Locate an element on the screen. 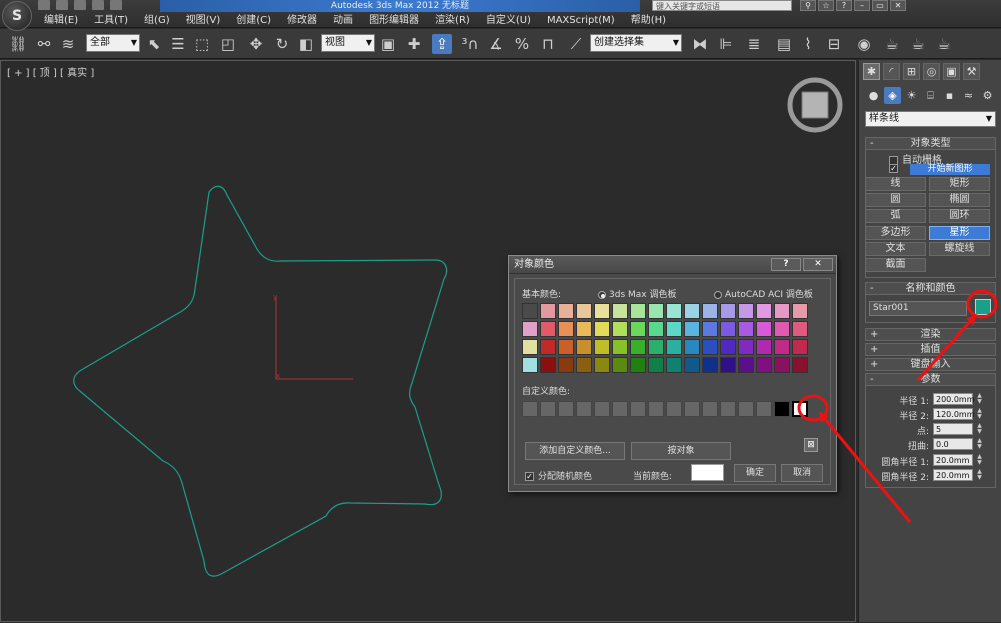 The height and width of the screenshot is (623, 1001). object-color-swatch is located at coordinates (983, 307).